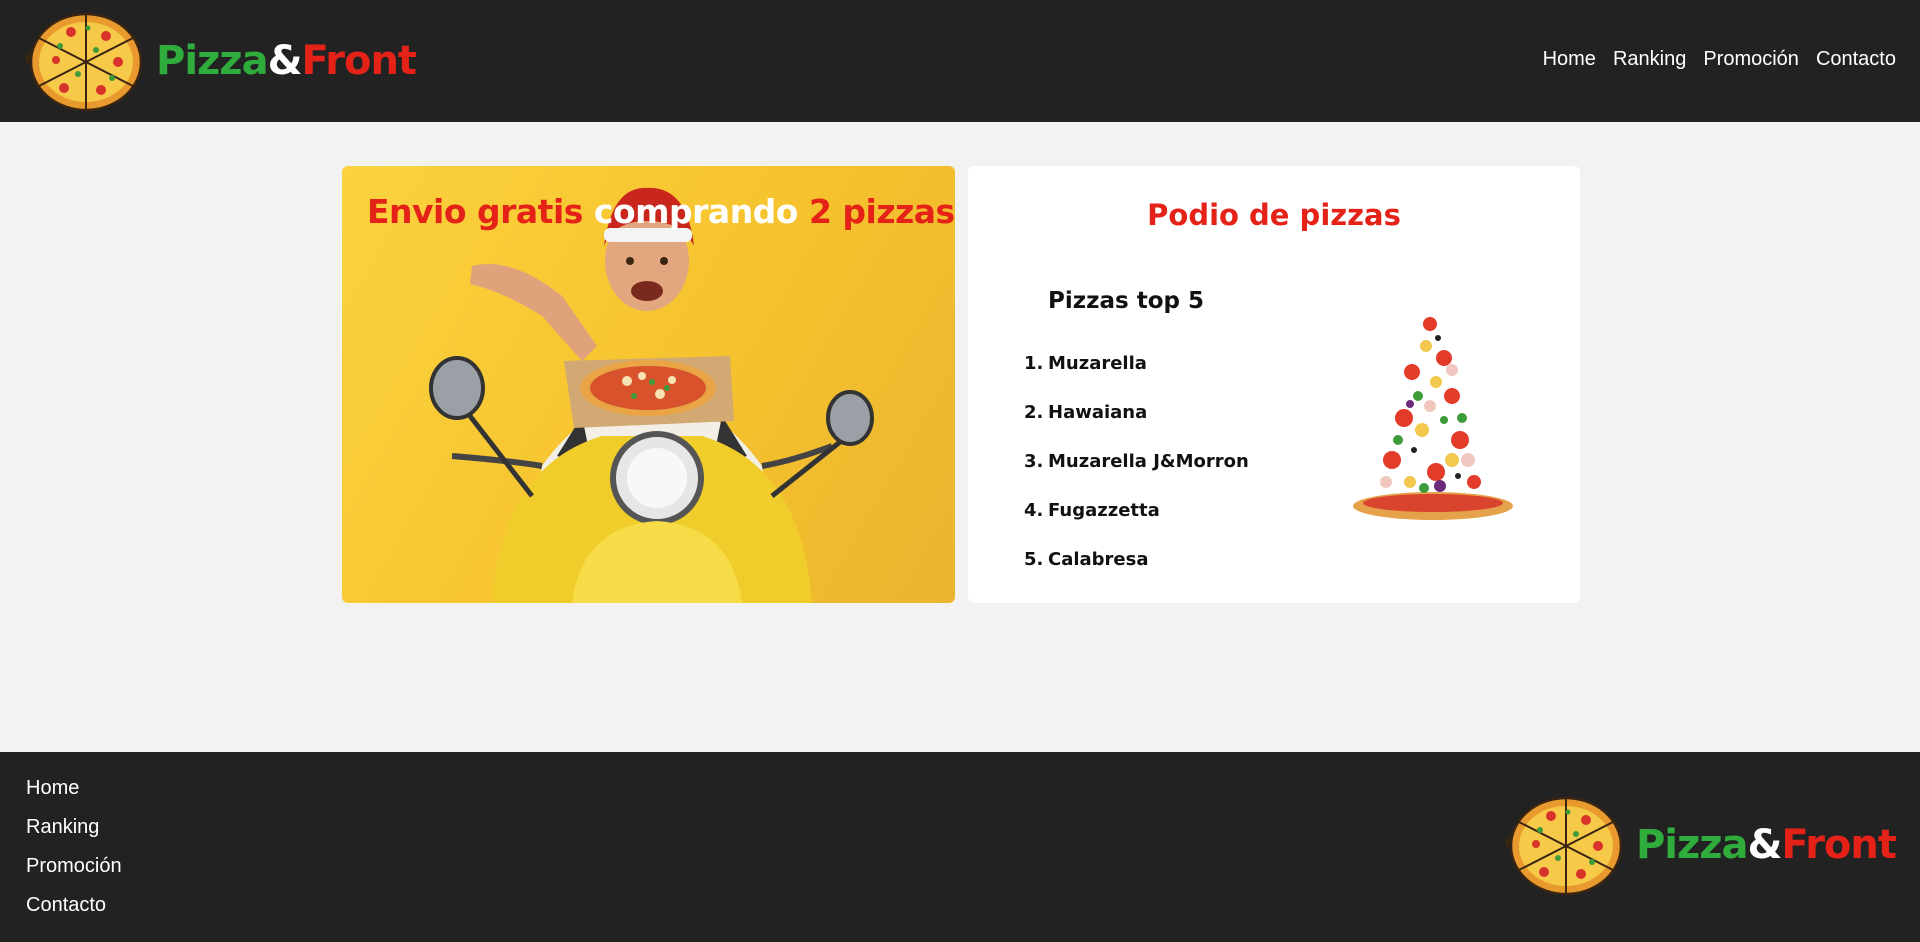 Image resolution: width=1920 pixels, height=942 pixels. What do you see at coordinates (1136, 376) in the screenshot?
I see `list-item: 1. Muzarella` at bounding box center [1136, 376].